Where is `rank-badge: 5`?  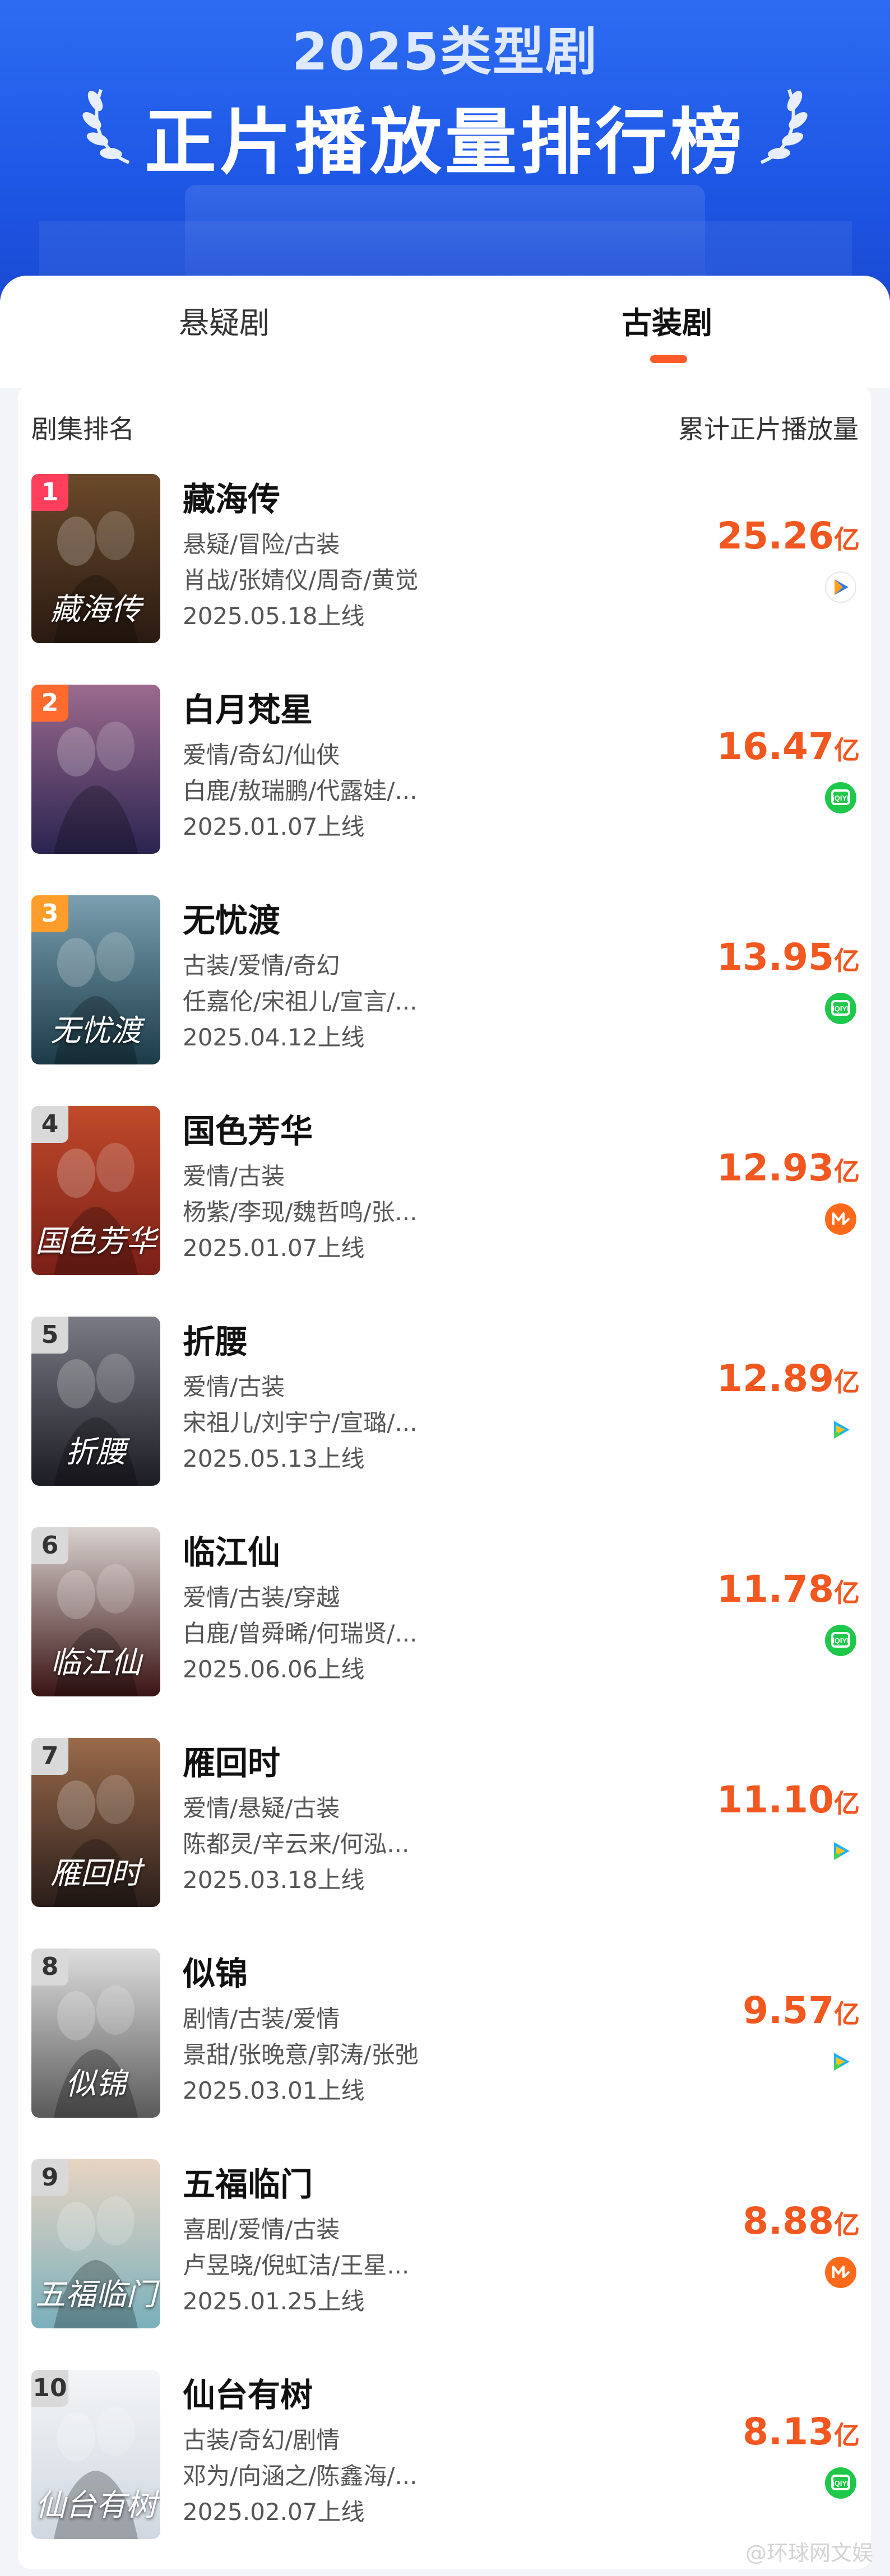 rank-badge: 5 is located at coordinates (49, 1335).